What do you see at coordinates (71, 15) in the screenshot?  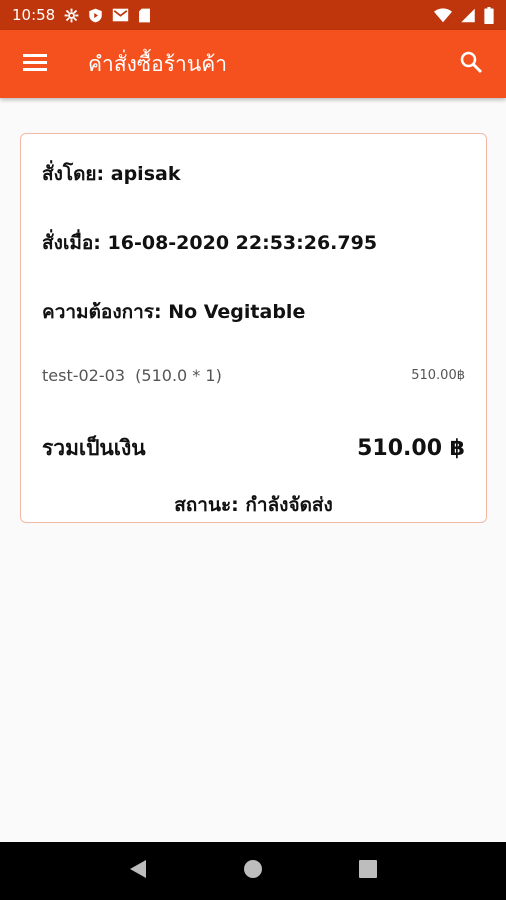 I see `settings-icon` at bounding box center [71, 15].